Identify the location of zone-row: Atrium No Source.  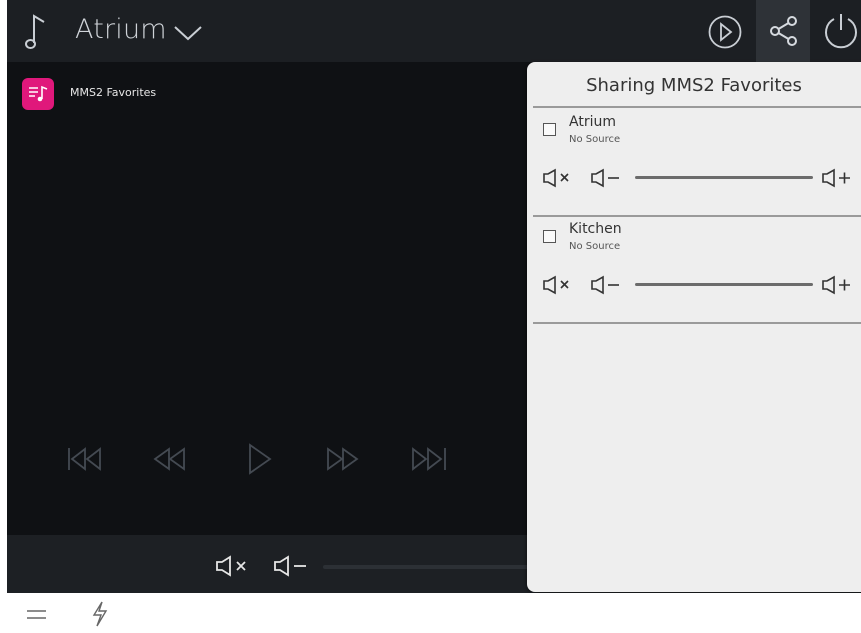
(694, 161).